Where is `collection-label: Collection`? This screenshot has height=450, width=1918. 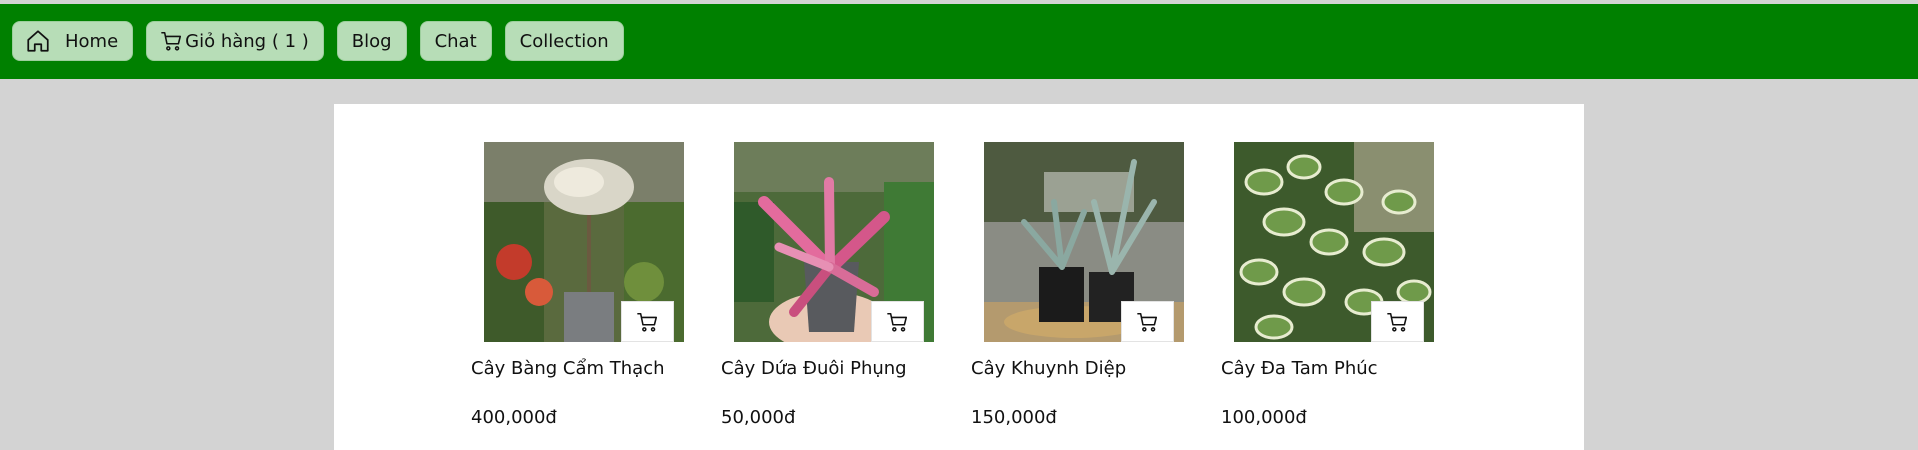
collection-label: Collection is located at coordinates (564, 41).